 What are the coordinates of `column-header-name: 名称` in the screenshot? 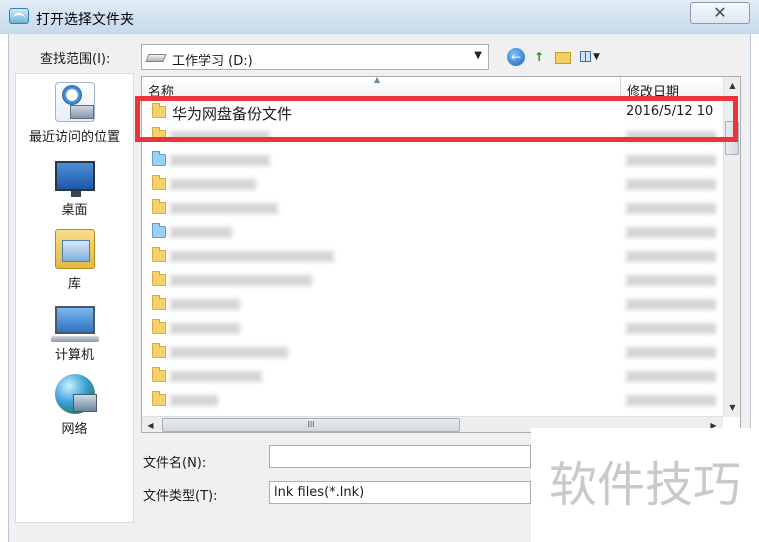 It's located at (161, 90).